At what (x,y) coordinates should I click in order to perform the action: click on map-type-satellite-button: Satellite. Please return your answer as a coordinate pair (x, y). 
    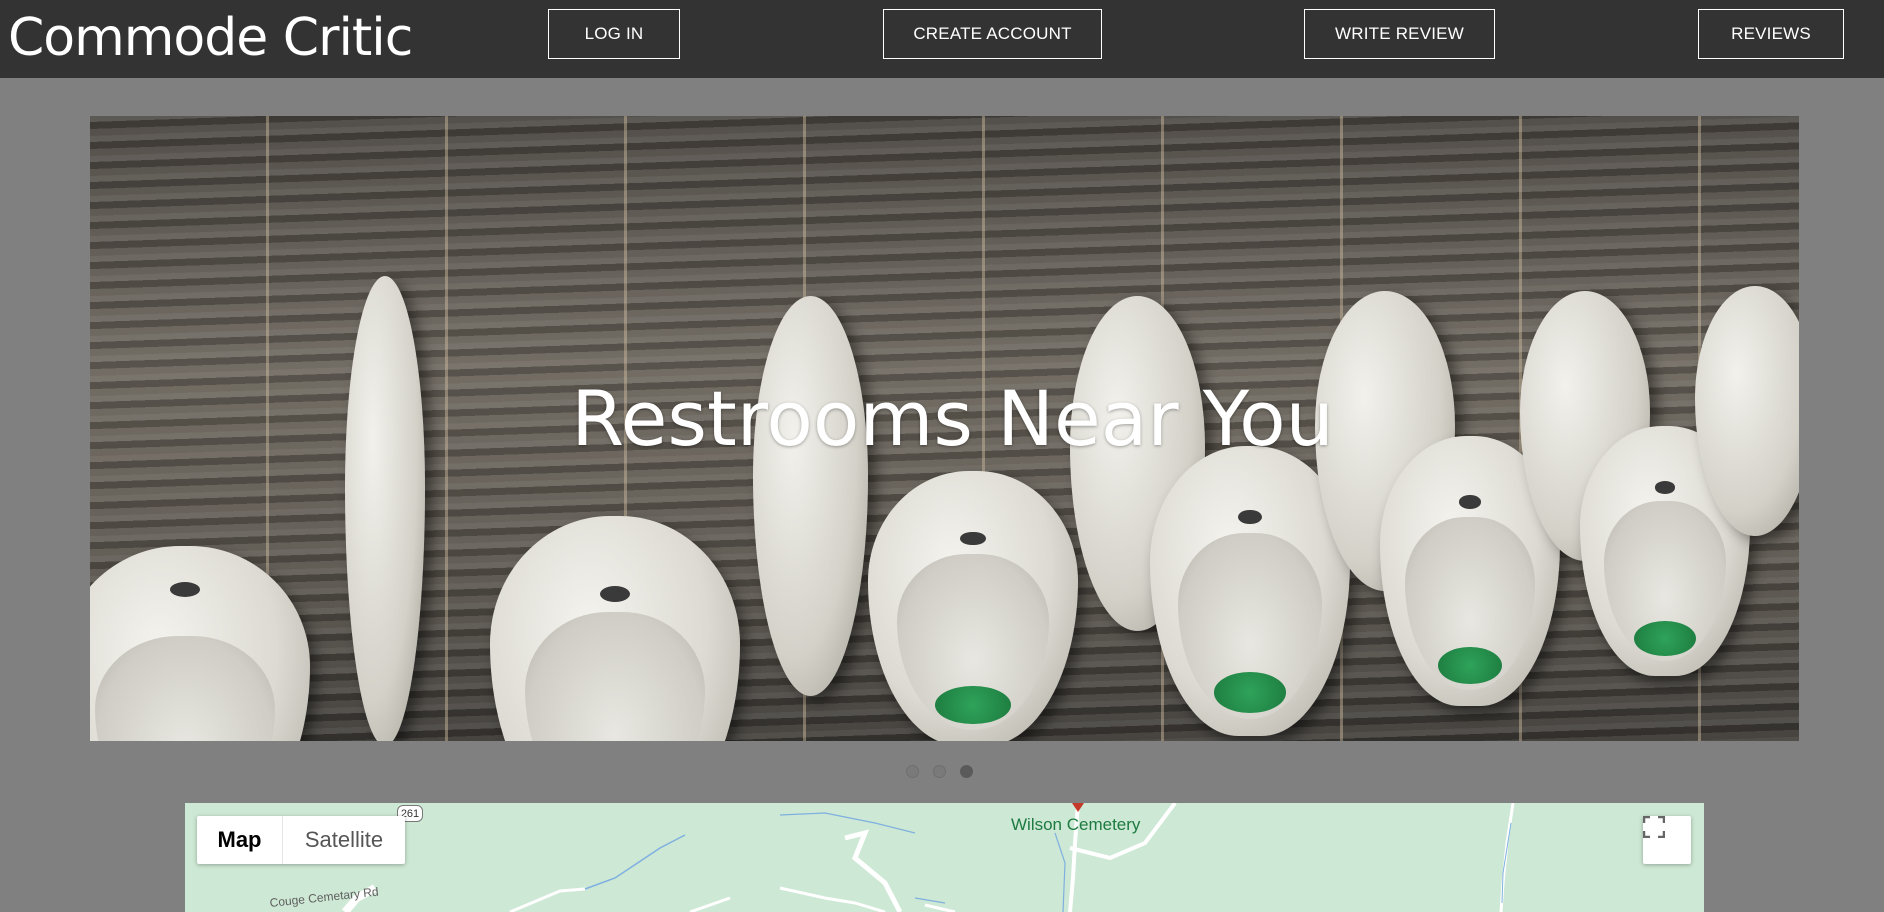
    Looking at the image, I should click on (344, 840).